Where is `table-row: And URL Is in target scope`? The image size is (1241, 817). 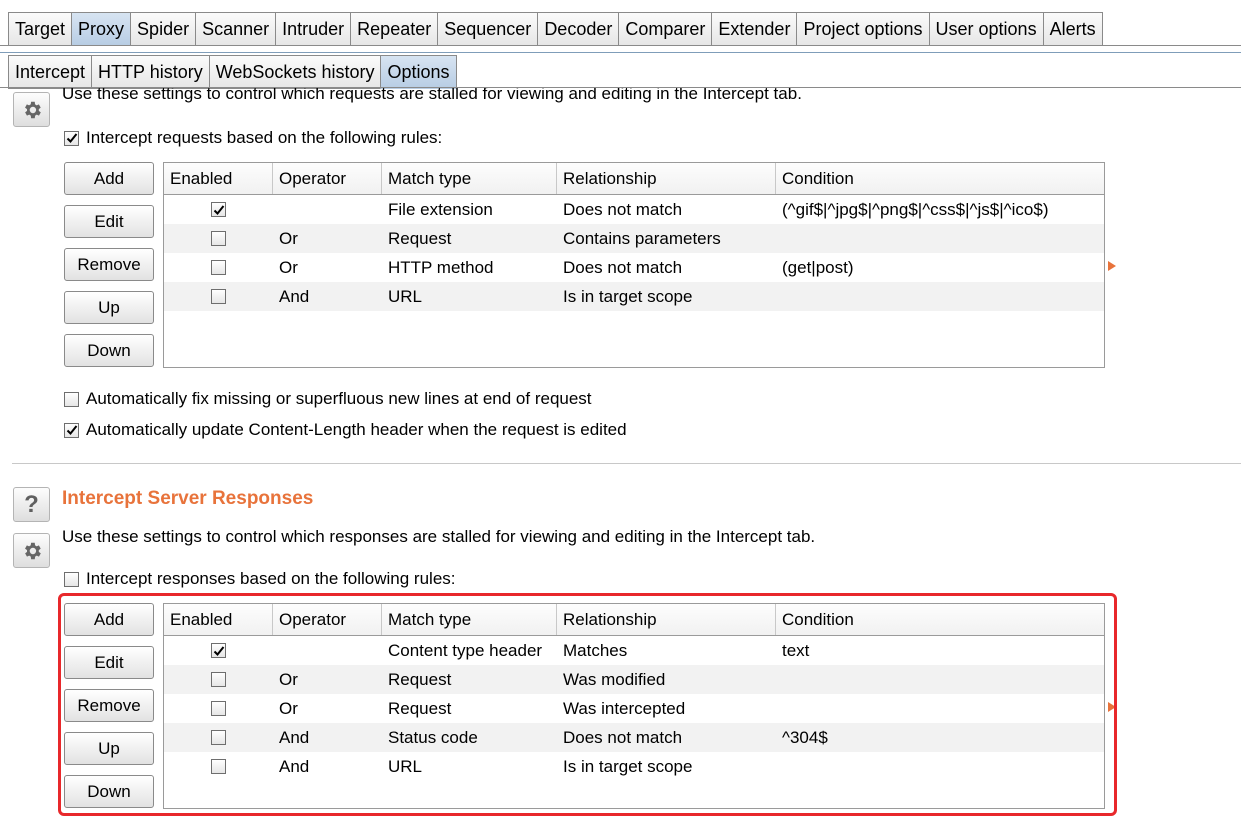
table-row: And URL Is in target scope is located at coordinates (634, 296).